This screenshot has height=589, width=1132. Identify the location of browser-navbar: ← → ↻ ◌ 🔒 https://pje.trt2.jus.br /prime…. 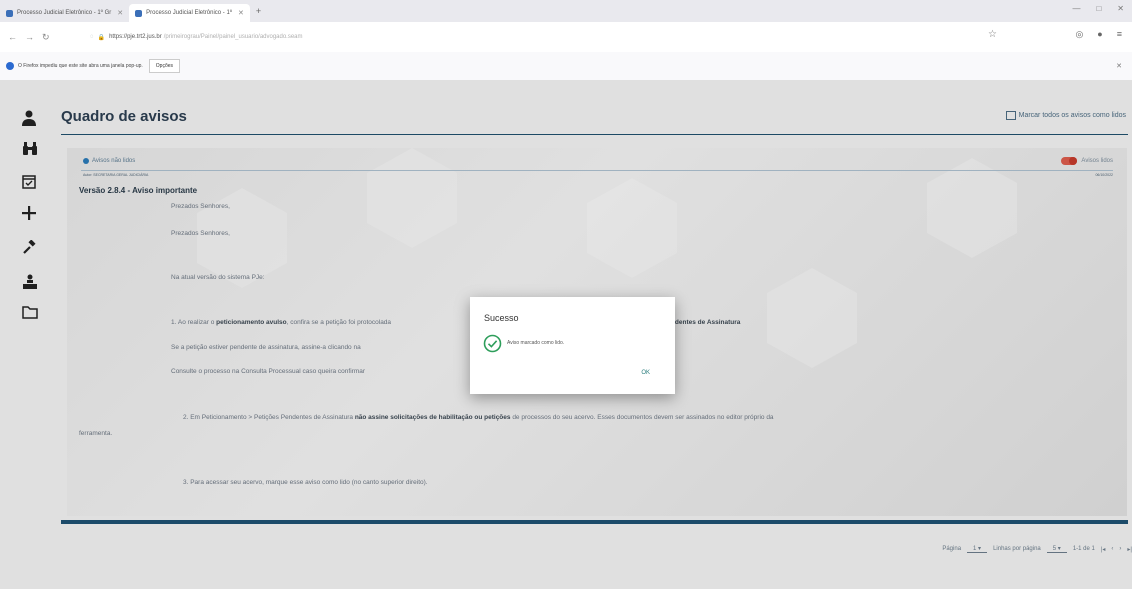
(566, 37).